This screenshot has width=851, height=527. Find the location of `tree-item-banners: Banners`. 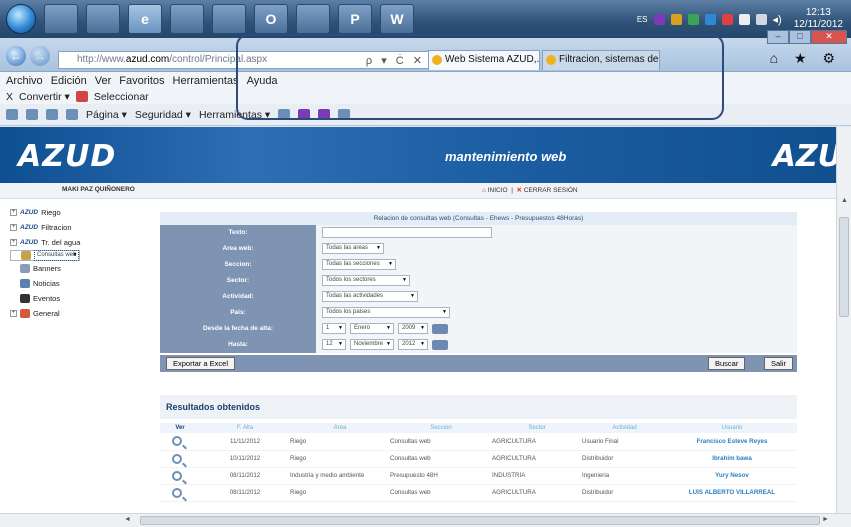

tree-item-banners: Banners is located at coordinates (45, 268).